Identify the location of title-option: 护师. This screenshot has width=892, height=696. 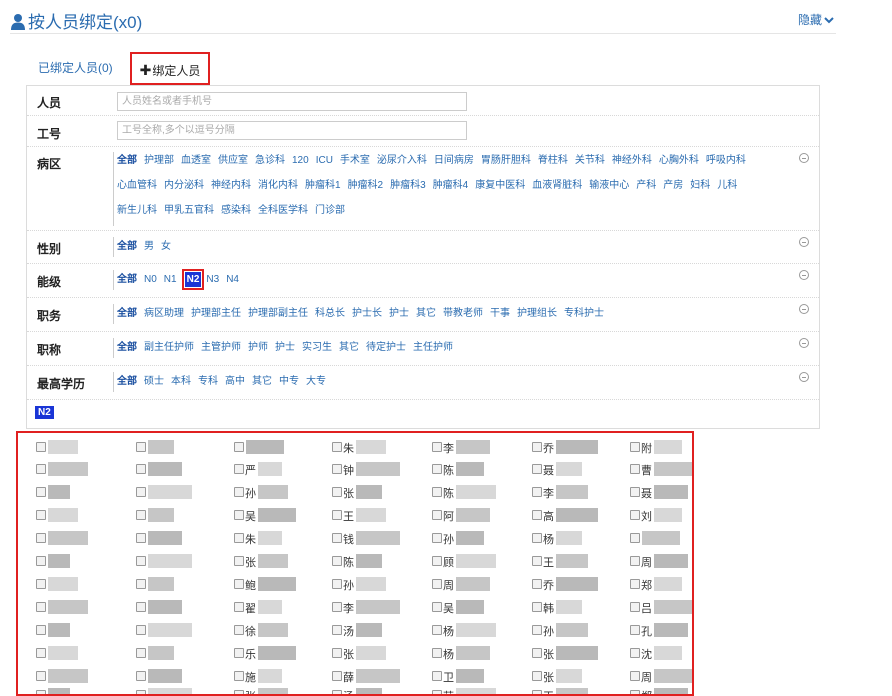
(258, 347).